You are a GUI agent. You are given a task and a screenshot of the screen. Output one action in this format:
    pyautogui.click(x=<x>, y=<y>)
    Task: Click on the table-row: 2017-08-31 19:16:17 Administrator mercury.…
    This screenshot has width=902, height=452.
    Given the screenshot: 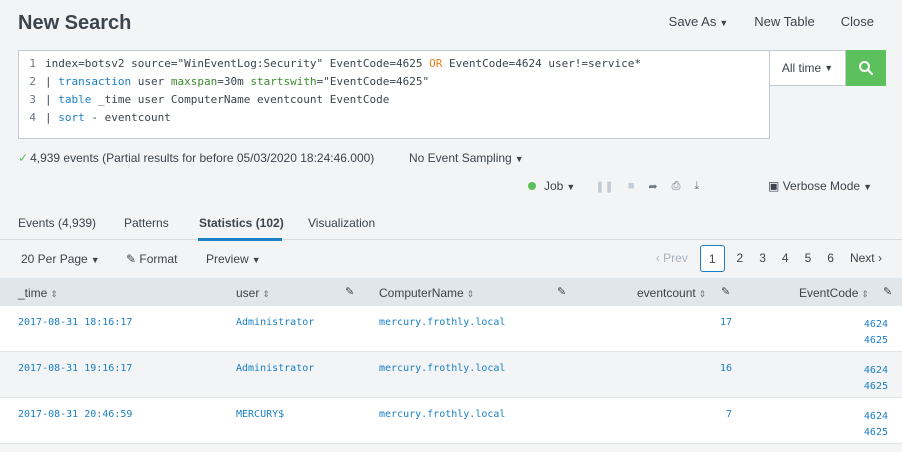 What is the action you would take?
    pyautogui.click(x=451, y=375)
    